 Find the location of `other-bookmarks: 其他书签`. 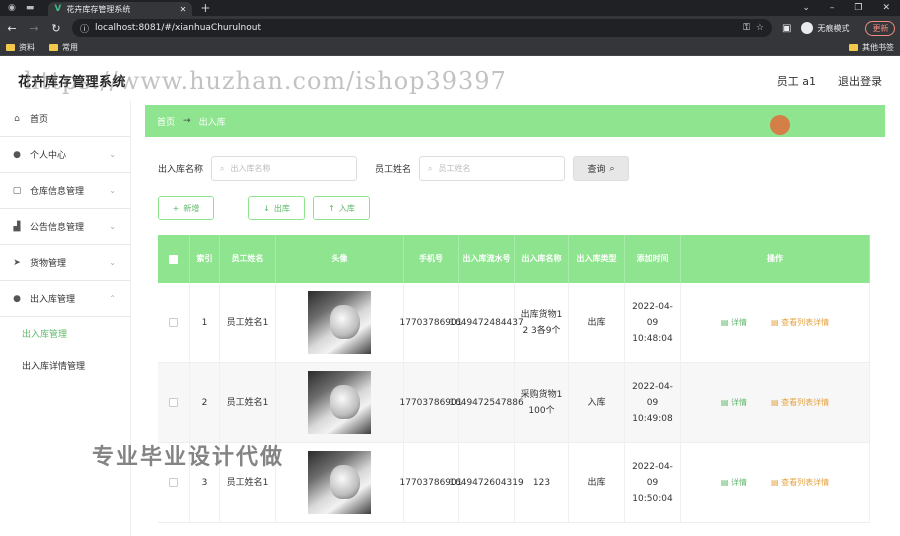

other-bookmarks: 其他书签 is located at coordinates (874, 47).